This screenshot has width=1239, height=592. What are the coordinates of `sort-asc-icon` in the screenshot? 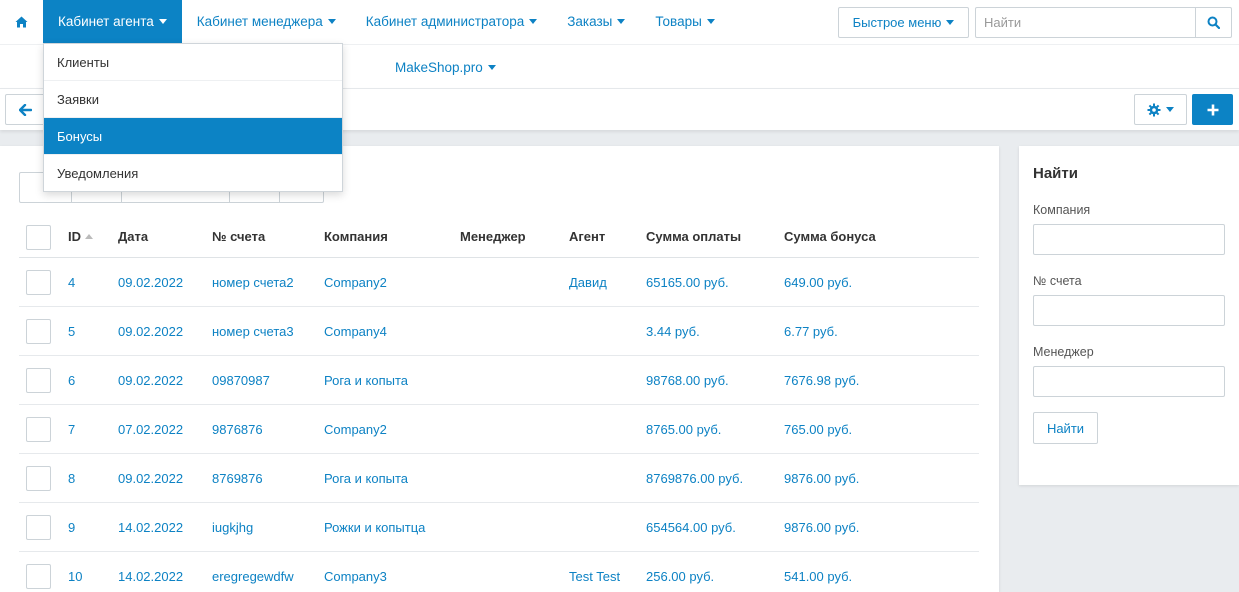 It's located at (89, 236).